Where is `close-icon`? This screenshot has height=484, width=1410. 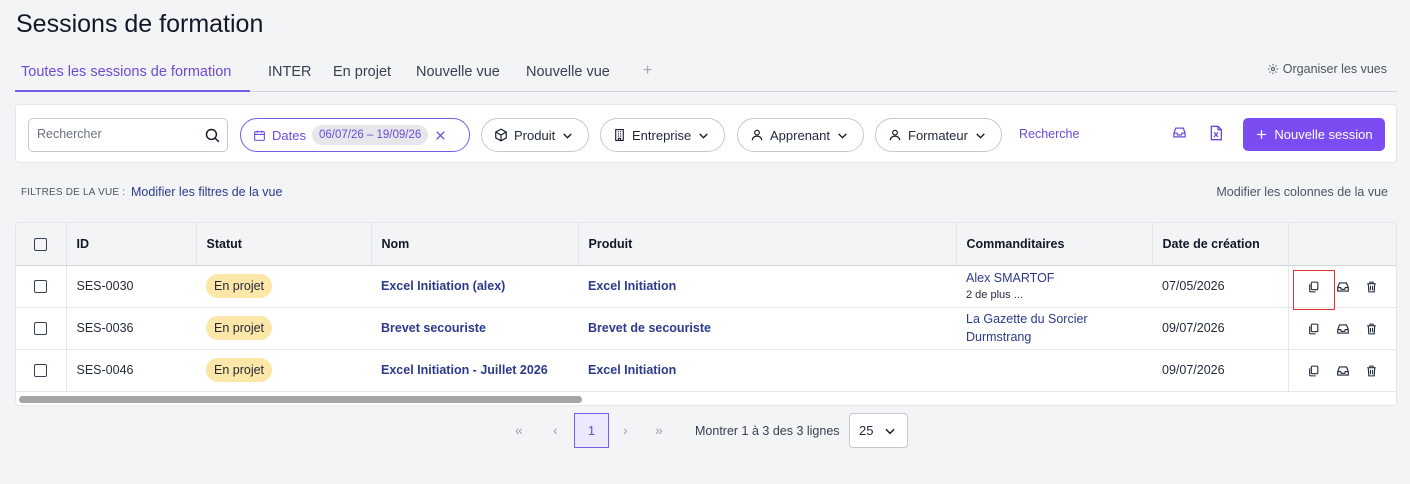 close-icon is located at coordinates (440, 135).